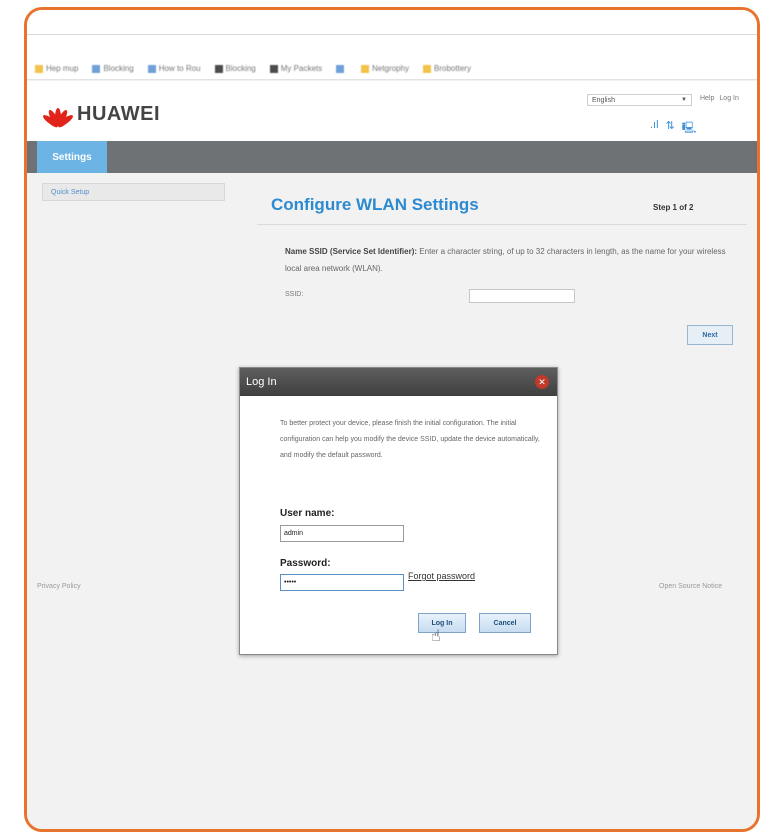 The width and height of the screenshot is (769, 832). I want to click on ssid-description-heading: Name SSID (Service Set Identifier):, so click(351, 251).